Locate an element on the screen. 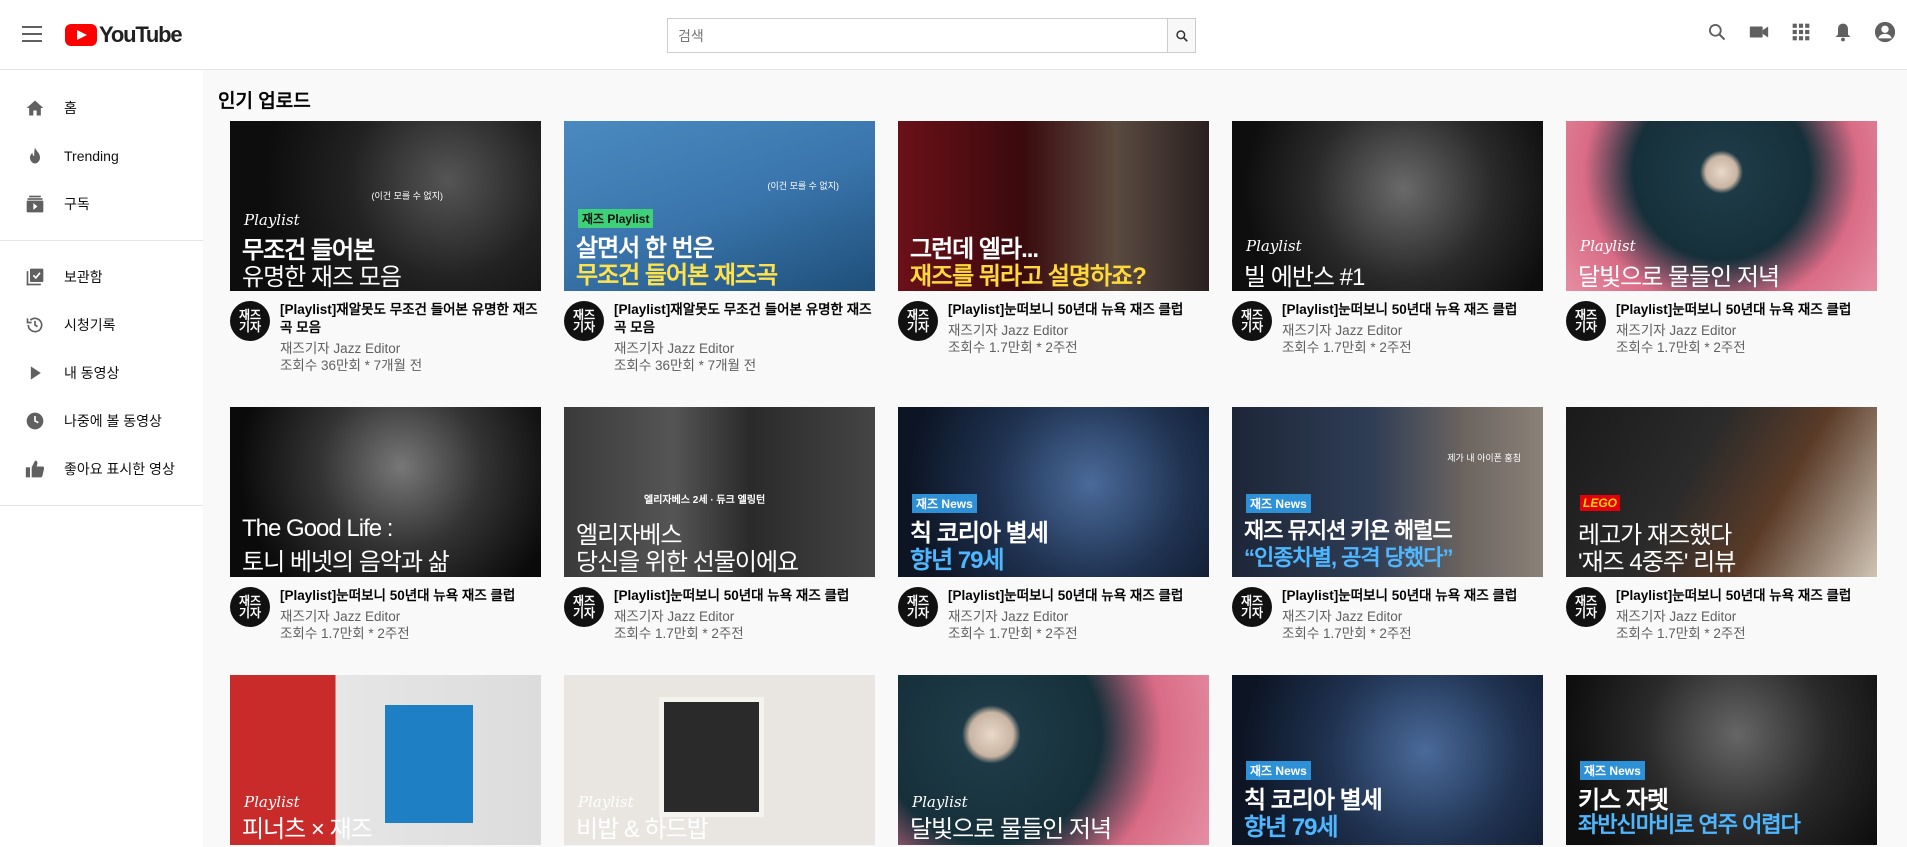 The height and width of the screenshot is (847, 1907). video-thumbnail: (이건 모를 수 없지) Playlist 무조건 들어본 유명한 재즈 모음 is located at coordinates (385, 206).